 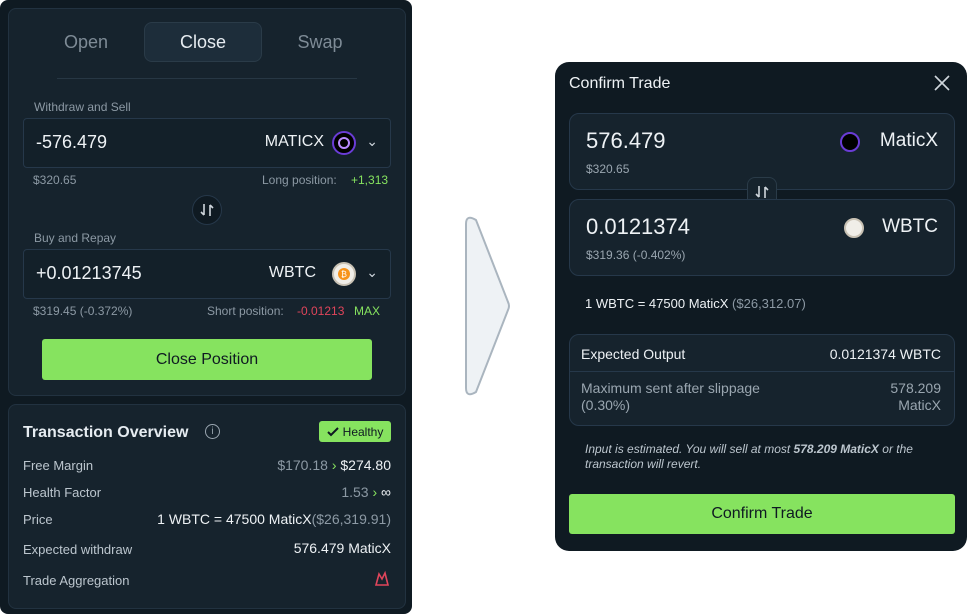 I want to click on repay-label: Buy and Repay, so click(x=75, y=238).